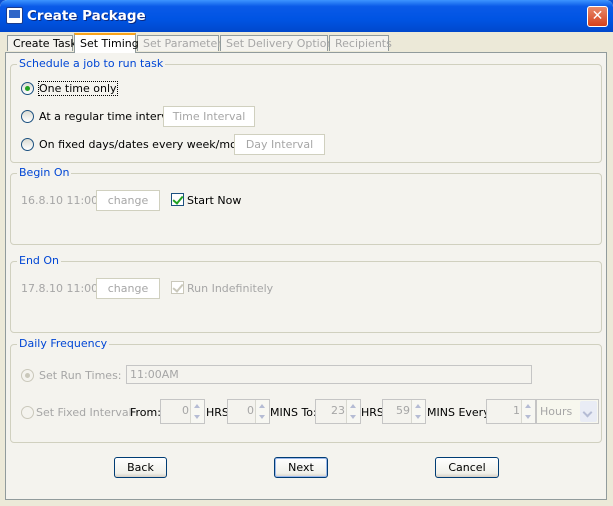 This screenshot has height=506, width=613. What do you see at coordinates (458, 412) in the screenshot?
I see `mins-every-label: MINS Every` at bounding box center [458, 412].